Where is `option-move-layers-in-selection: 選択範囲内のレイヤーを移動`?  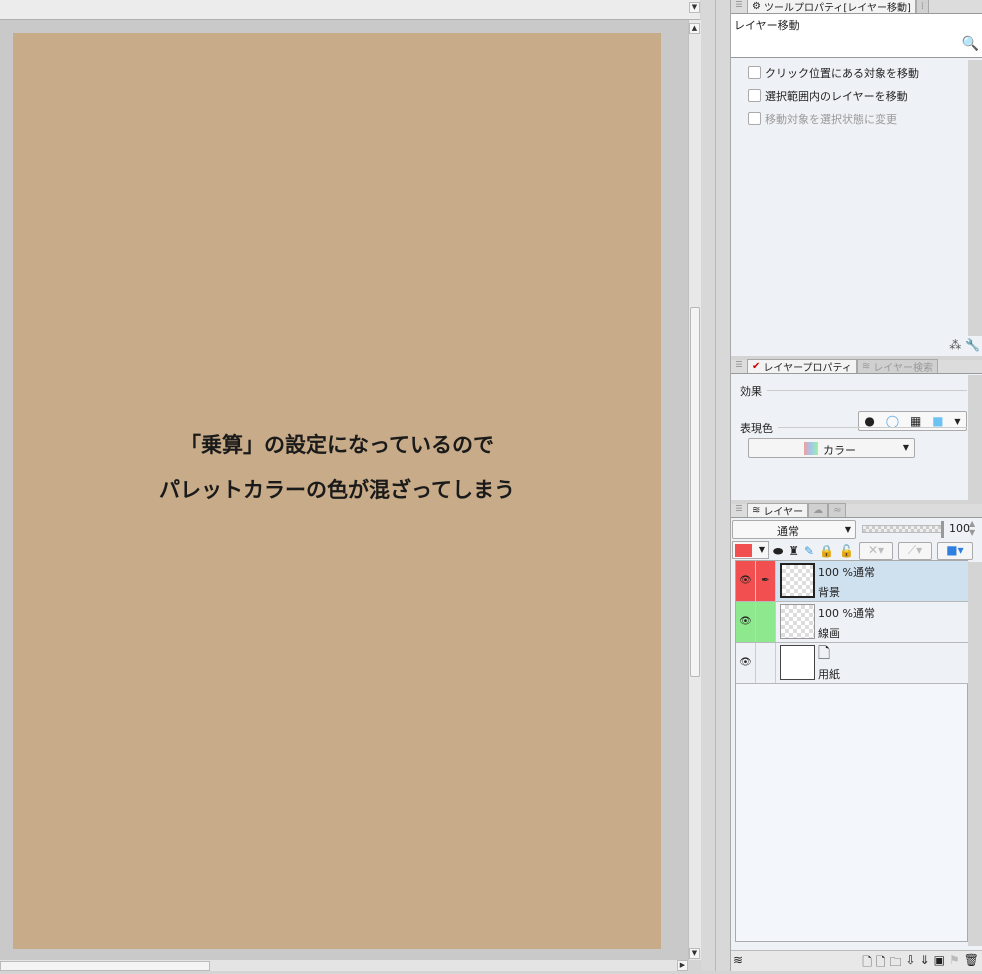
option-move-layers-in-selection: 選択範囲内のレイヤーを移動 is located at coordinates (849, 95).